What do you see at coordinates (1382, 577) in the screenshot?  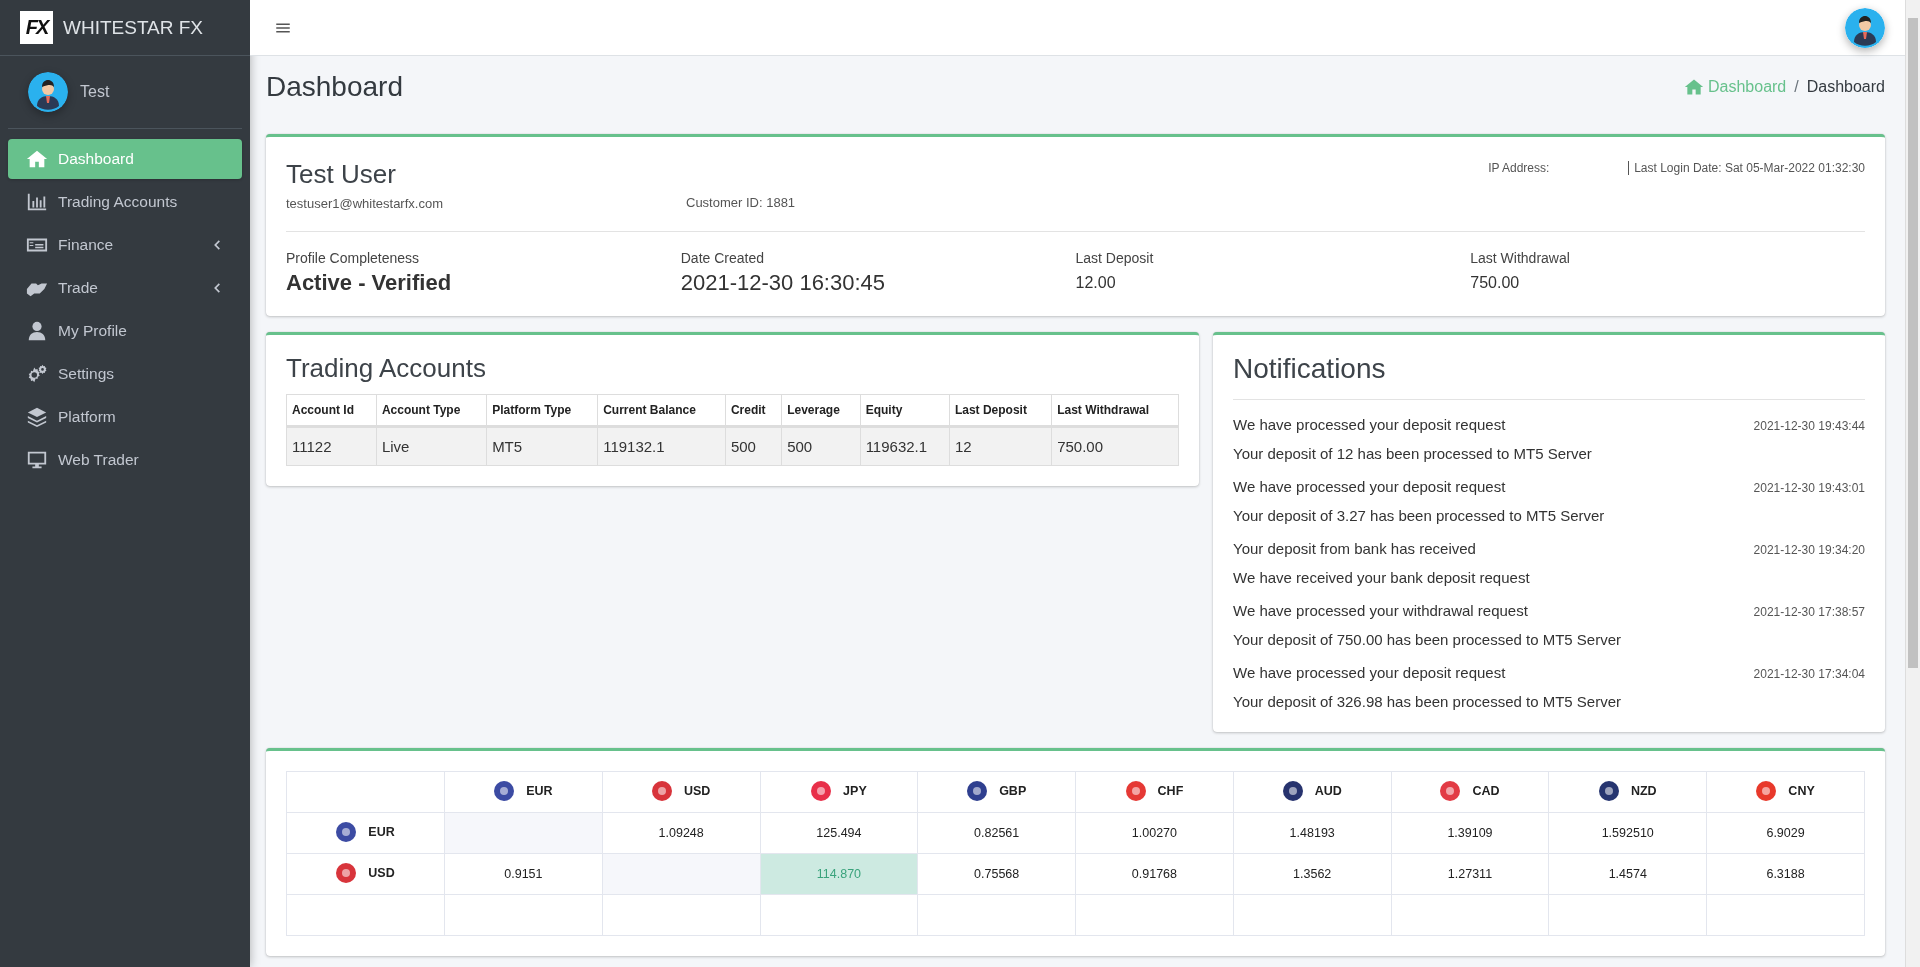 I see `notification-message: We have received your bank deposit request` at bounding box center [1382, 577].